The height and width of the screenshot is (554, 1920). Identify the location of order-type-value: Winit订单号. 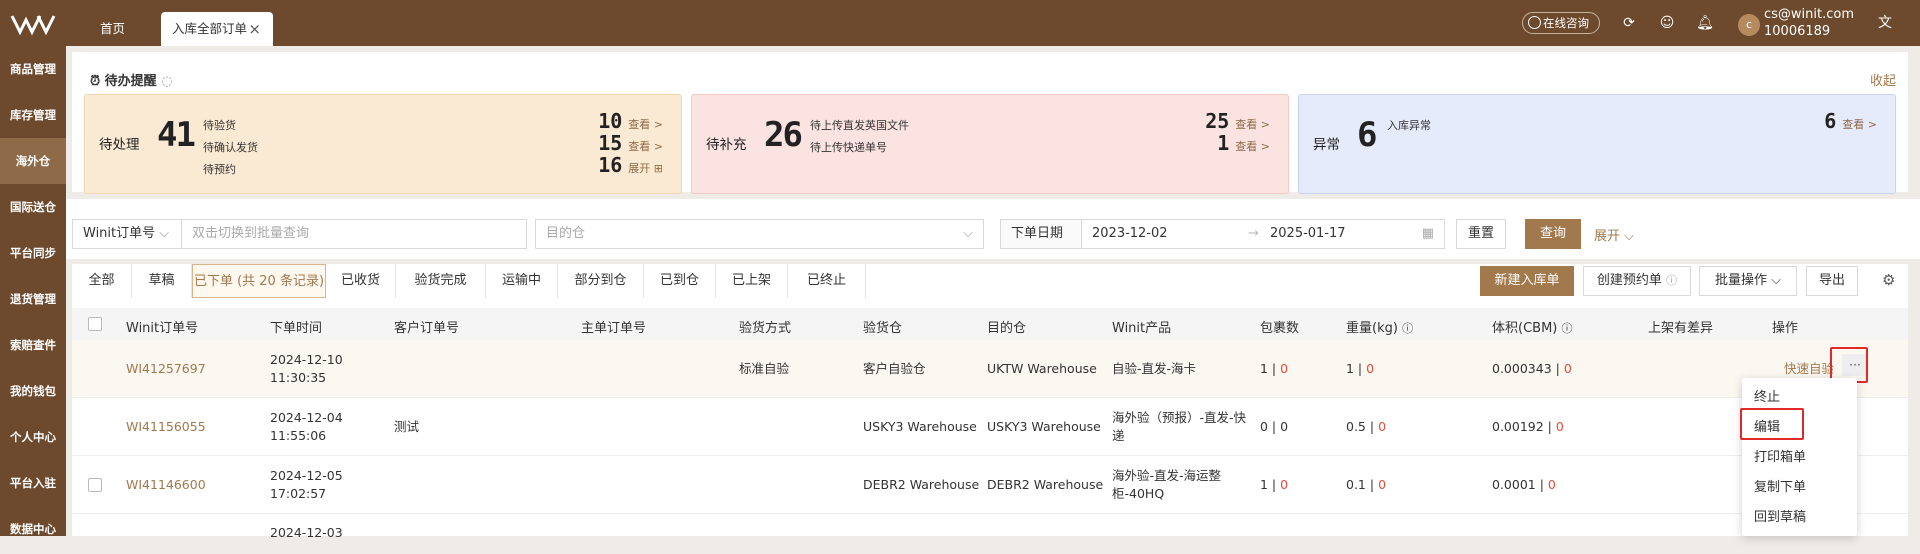
(119, 233).